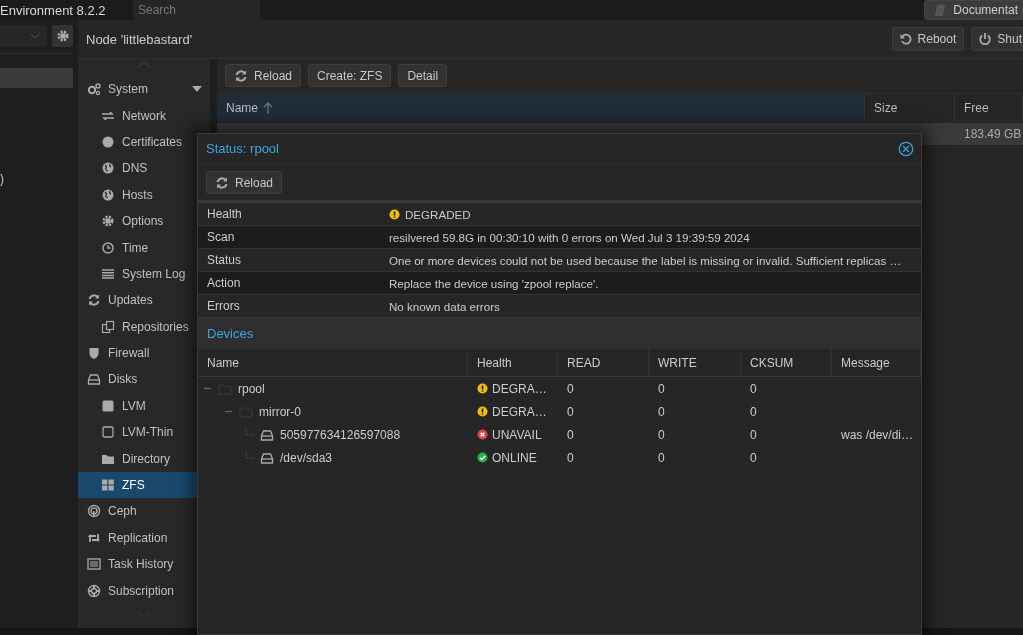  What do you see at coordinates (224, 214) in the screenshot?
I see `property-label: Health` at bounding box center [224, 214].